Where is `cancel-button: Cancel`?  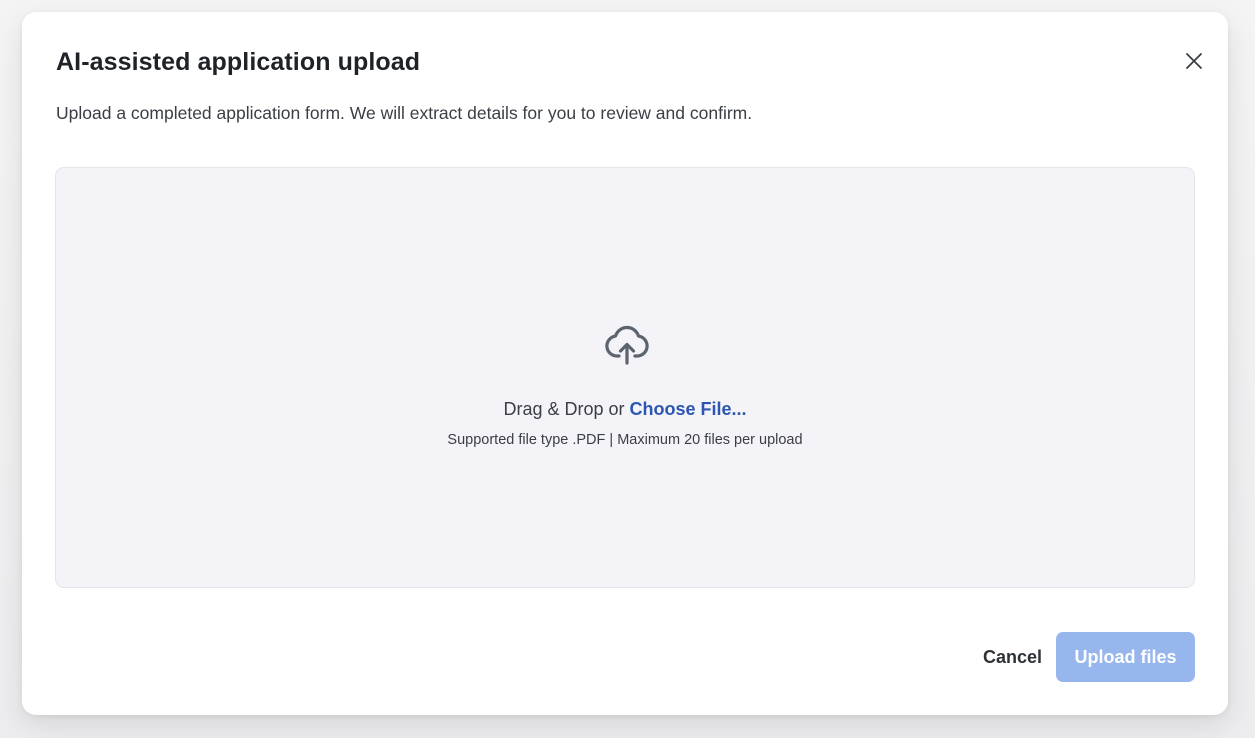
cancel-button: Cancel is located at coordinates (1019, 657).